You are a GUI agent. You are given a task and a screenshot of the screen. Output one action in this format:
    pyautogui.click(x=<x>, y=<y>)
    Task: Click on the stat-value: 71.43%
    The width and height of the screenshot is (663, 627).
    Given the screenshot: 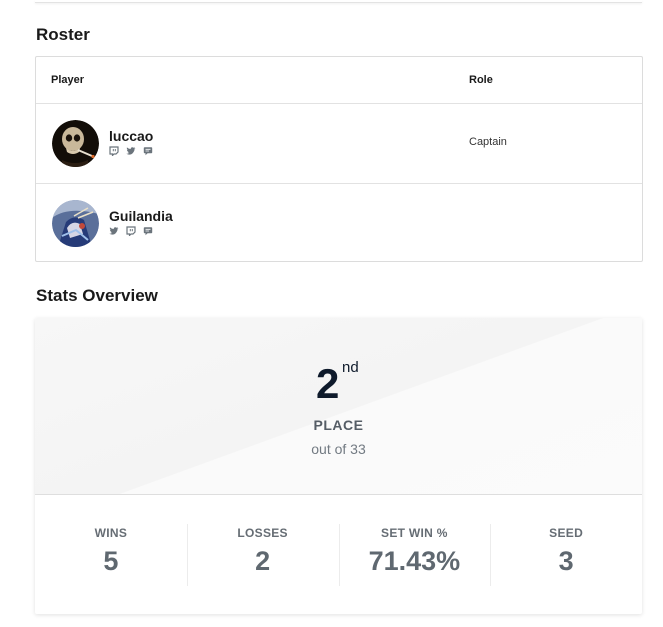 What is the action you would take?
    pyautogui.click(x=414, y=561)
    